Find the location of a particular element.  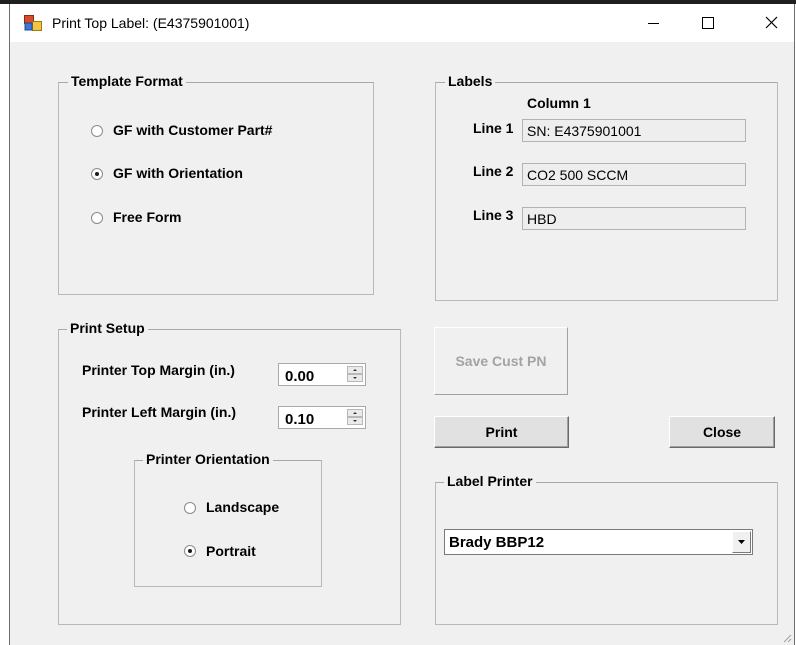

close-window-button is located at coordinates (771, 23).